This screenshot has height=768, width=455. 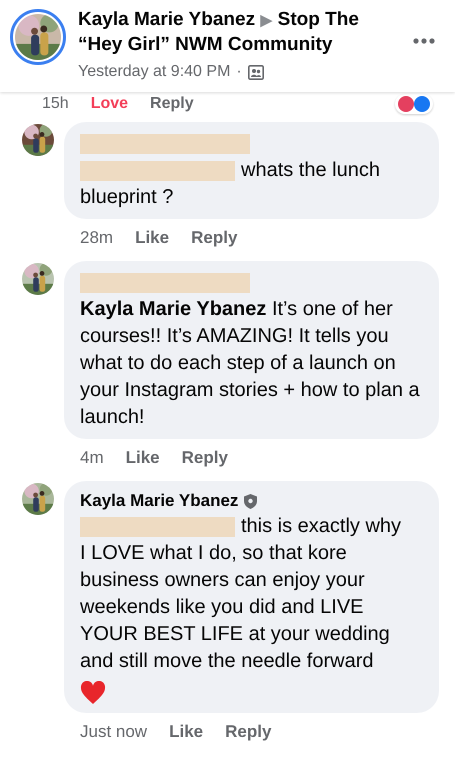 I want to click on comment-time: 4m, so click(x=92, y=458).